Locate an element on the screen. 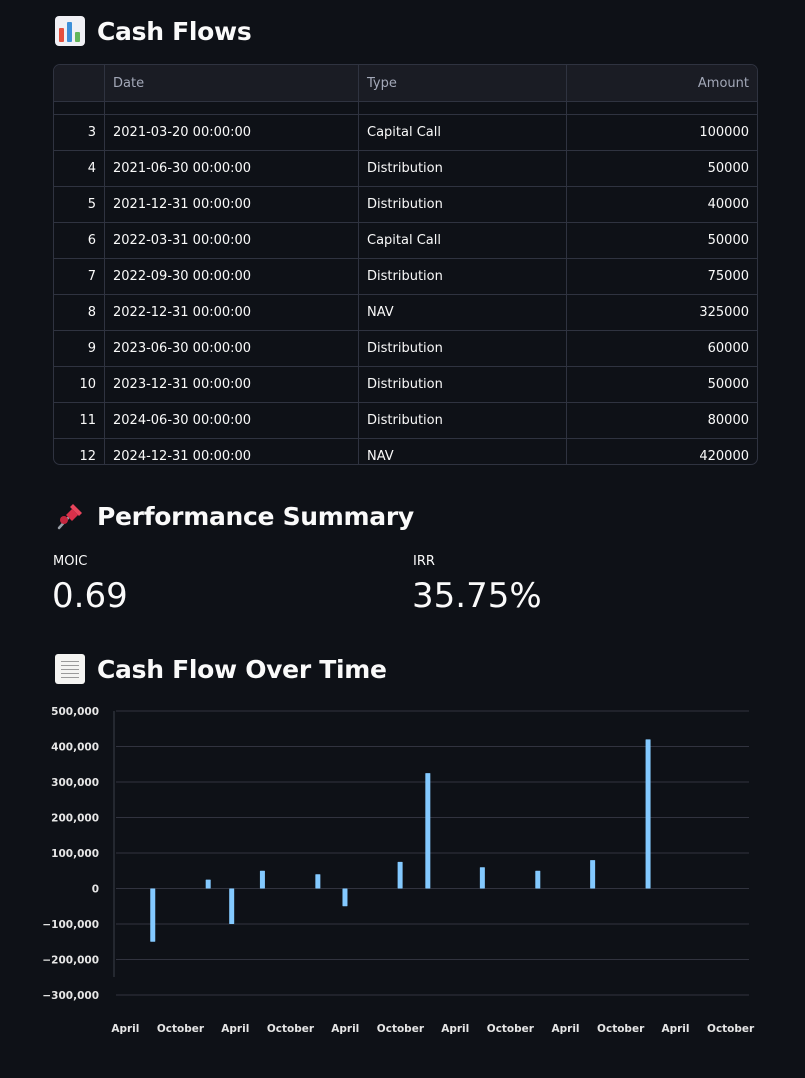 This screenshot has width=805, height=1078. irr-value: 35.75% is located at coordinates (477, 596).